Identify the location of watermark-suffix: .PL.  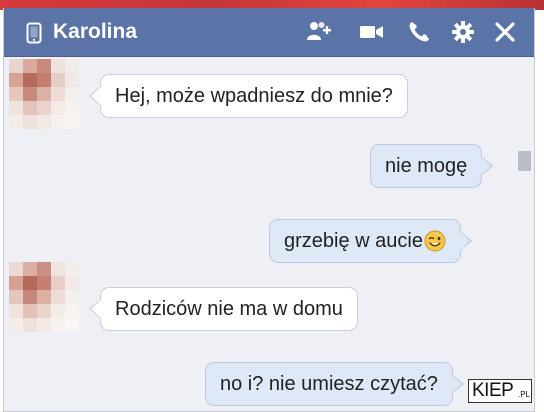
(524, 394).